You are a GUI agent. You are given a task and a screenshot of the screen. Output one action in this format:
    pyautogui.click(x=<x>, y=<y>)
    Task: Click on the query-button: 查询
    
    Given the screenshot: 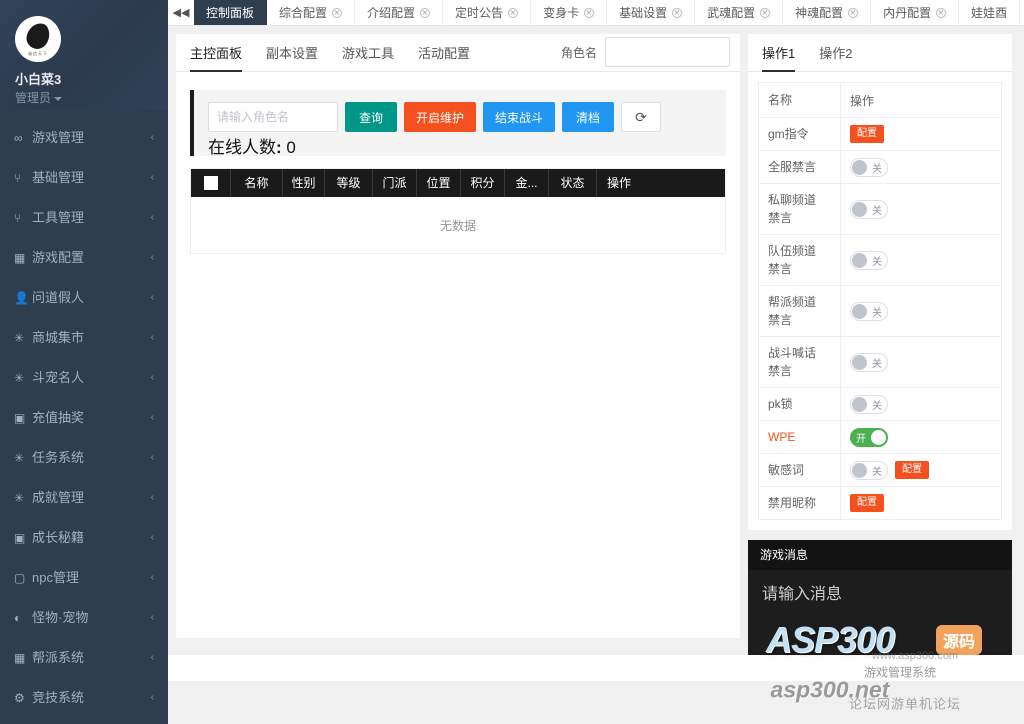 What is the action you would take?
    pyautogui.click(x=371, y=117)
    